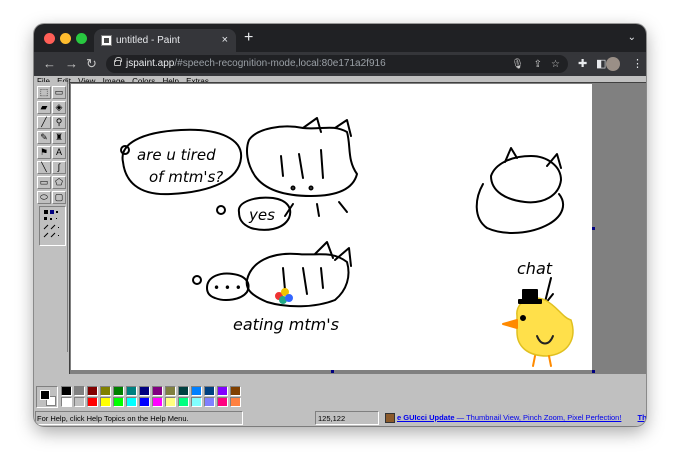 The width and height of the screenshot is (680, 470). Describe the element at coordinates (538, 65) in the screenshot. I see `share-icon: ⇪` at that location.